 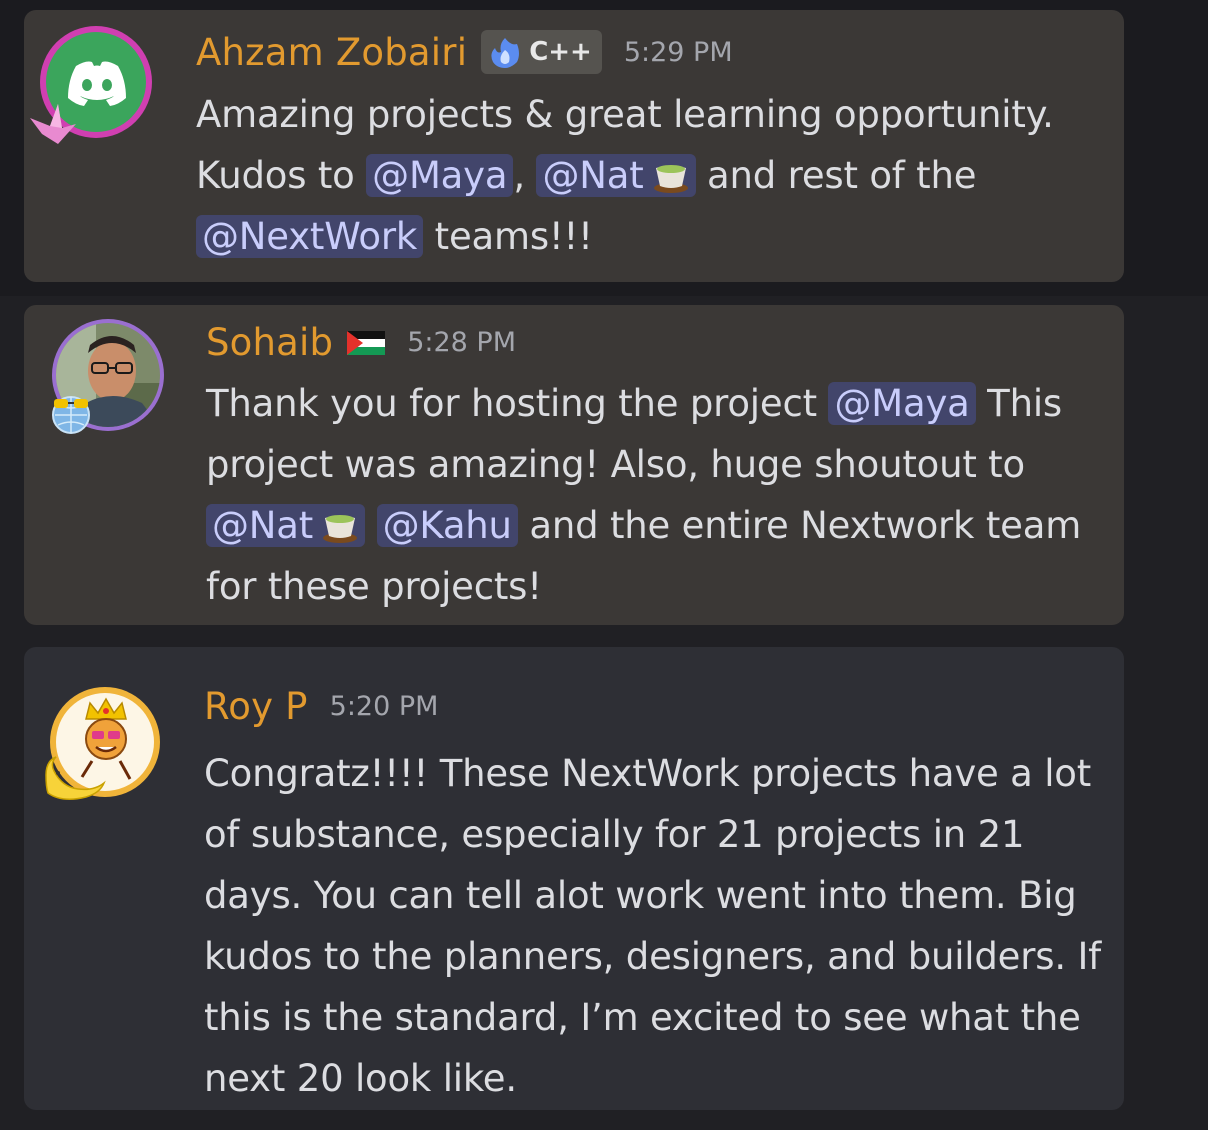 What do you see at coordinates (560, 52) in the screenshot?
I see `tag-label: C++` at bounding box center [560, 52].